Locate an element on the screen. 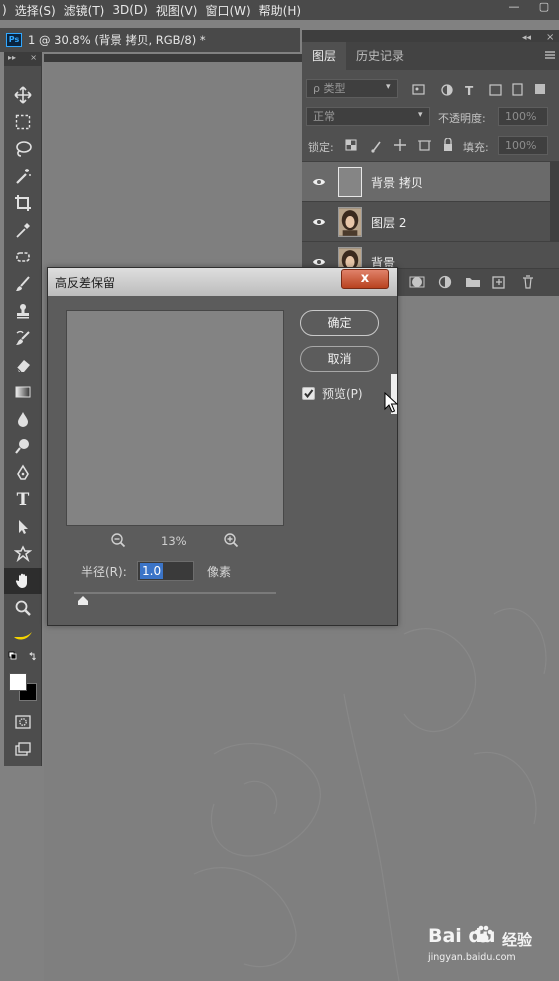  tools-panel: ▸▸ × T is located at coordinates (23, 409).